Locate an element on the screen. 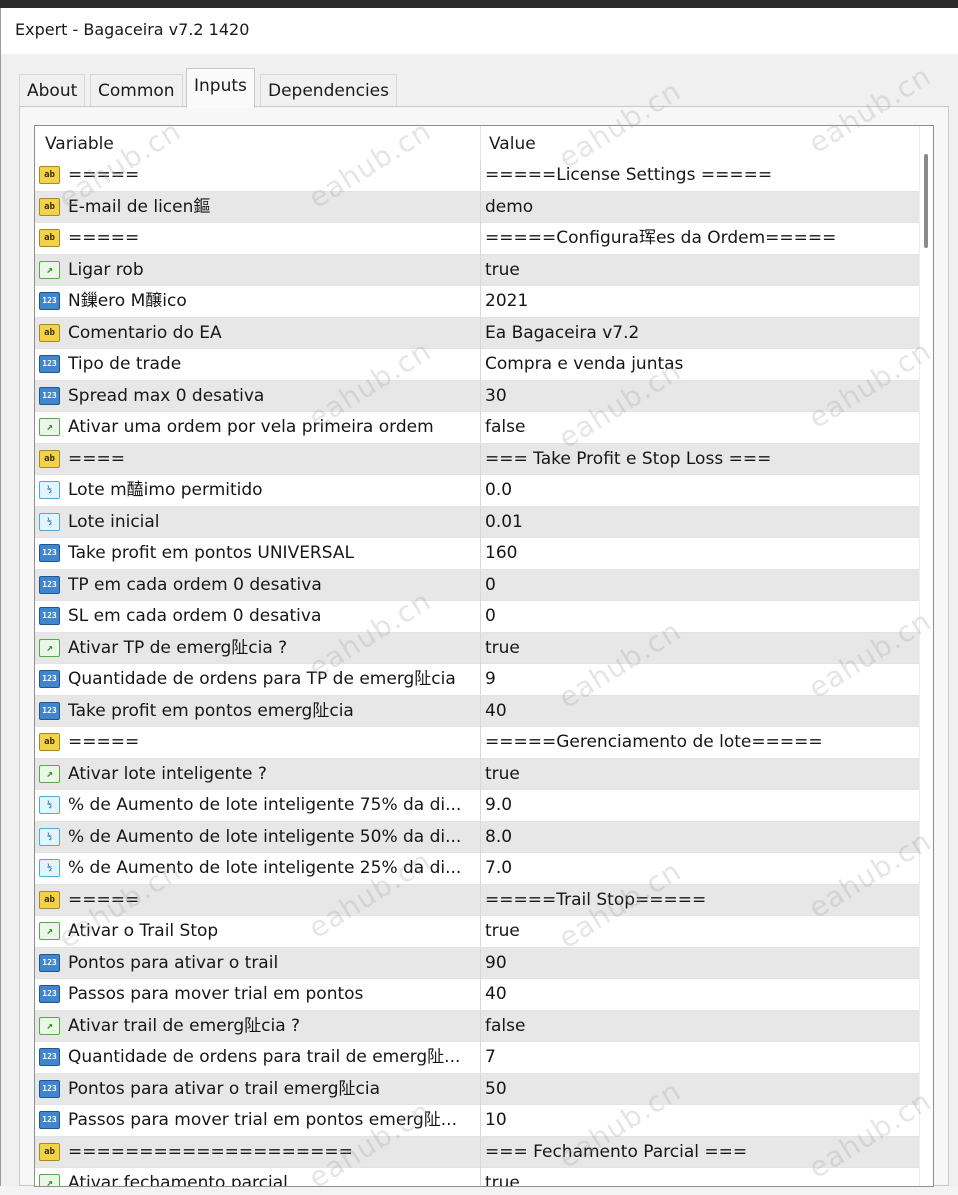 This screenshot has width=958, height=1195. tab-dependencies: Dependencies is located at coordinates (328, 90).